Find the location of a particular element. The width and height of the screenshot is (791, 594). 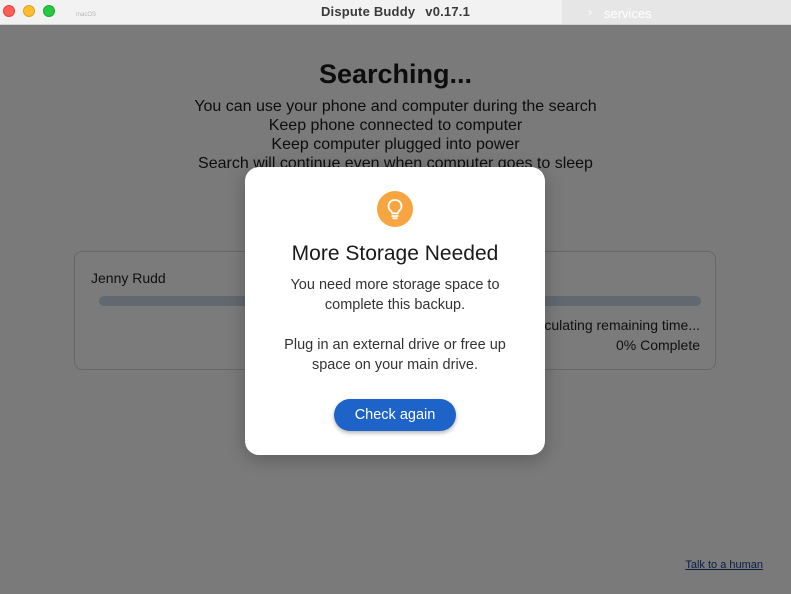

services-tab: › services is located at coordinates (676, 12).